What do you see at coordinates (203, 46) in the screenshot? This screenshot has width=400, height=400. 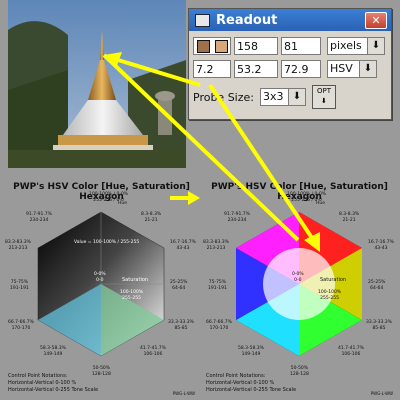 I see `swatch-sample` at bounding box center [203, 46].